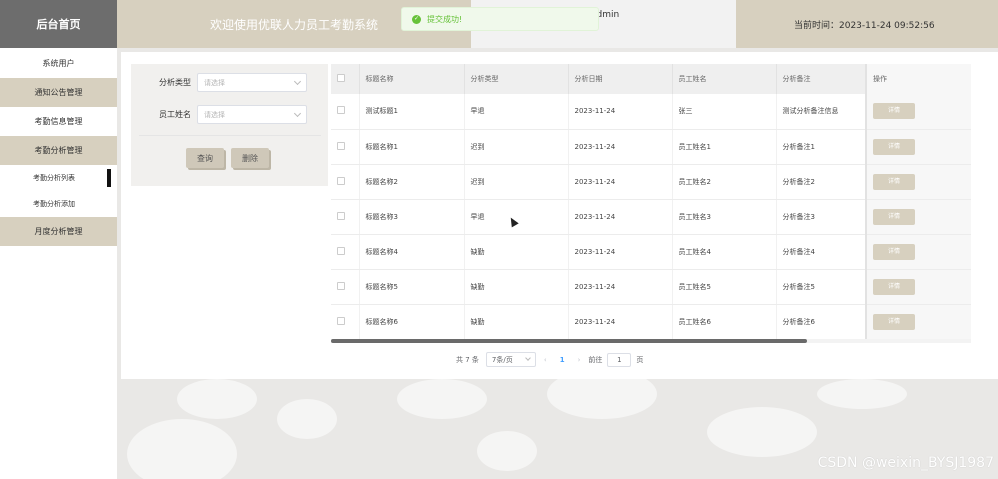 The image size is (998, 479). I want to click on table-header-row: 标题名称 分析类型 分析日期 员工姓名 分析备注 操作, so click(651, 79).